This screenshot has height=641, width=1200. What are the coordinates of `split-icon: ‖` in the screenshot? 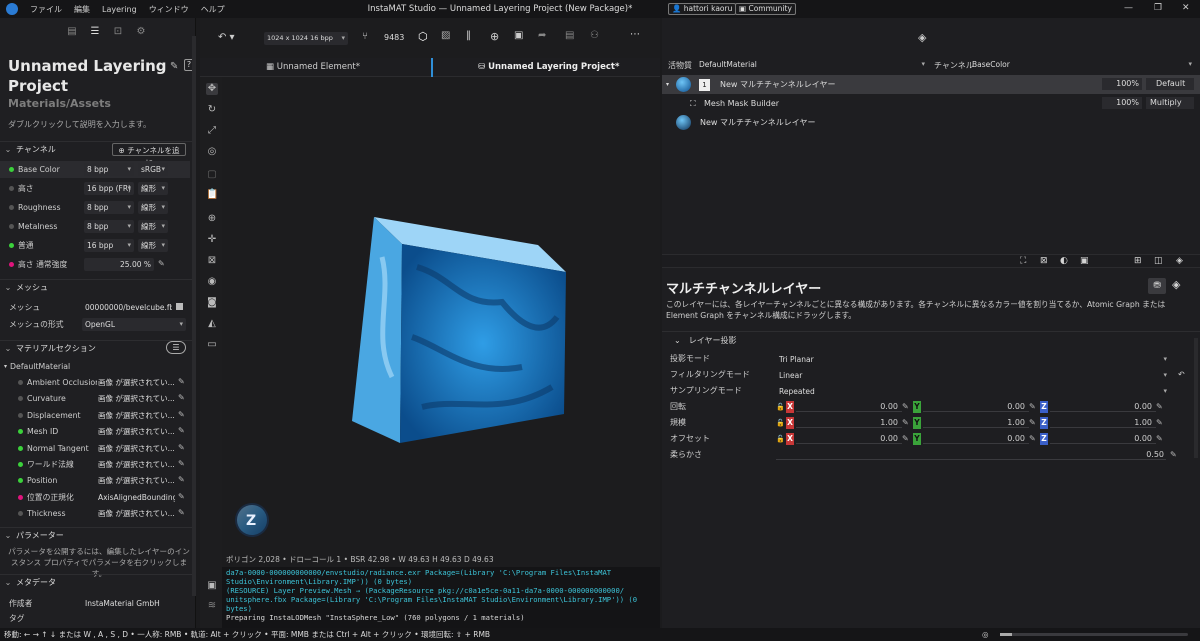 It's located at (468, 35).